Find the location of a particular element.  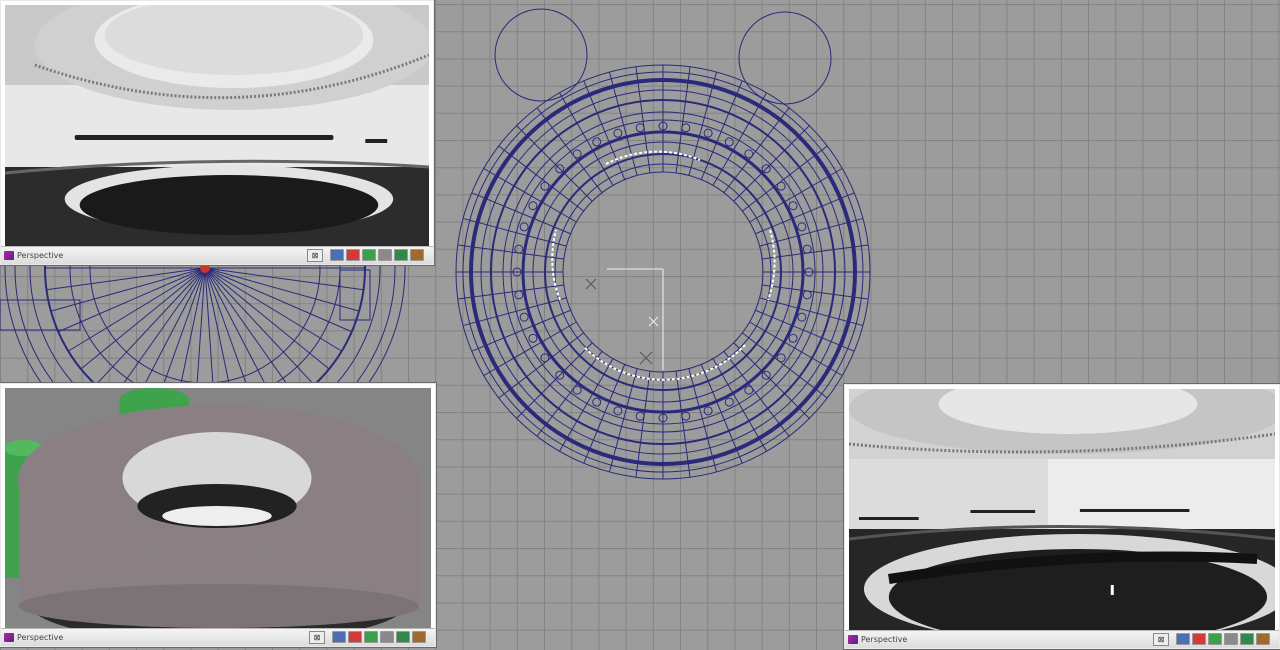

perspective-viewport-bottom-right: Perspective ⊠ is located at coordinates (1062, 516).